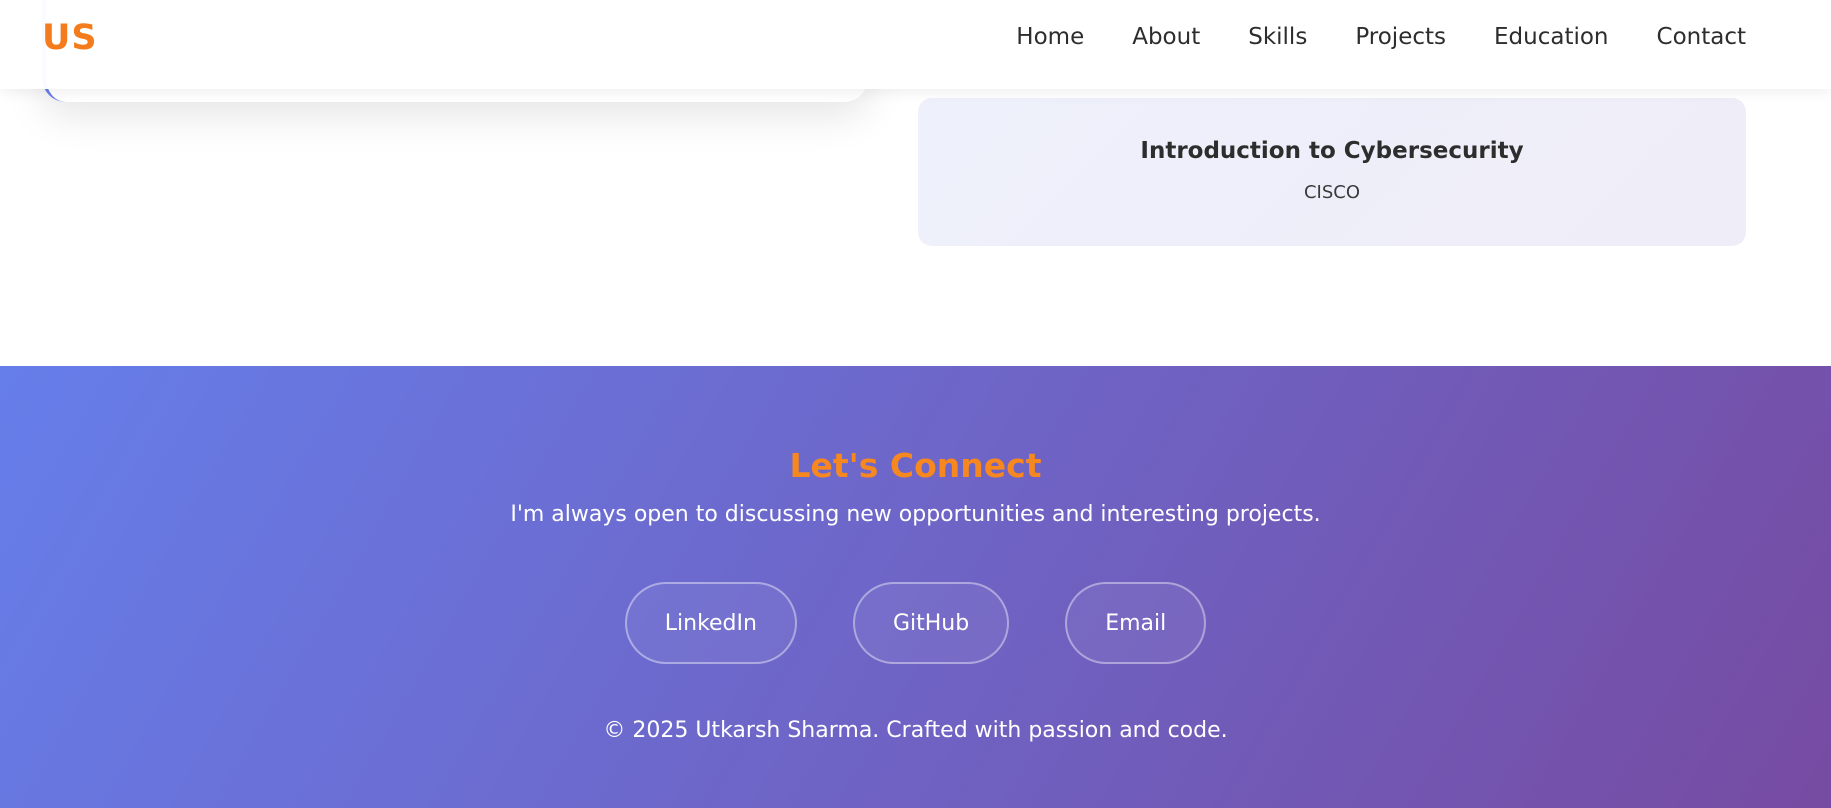 The width and height of the screenshot is (1831, 808). What do you see at coordinates (1332, 172) in the screenshot?
I see `certification-card: Introduction to Cybersecurity CISCO` at bounding box center [1332, 172].